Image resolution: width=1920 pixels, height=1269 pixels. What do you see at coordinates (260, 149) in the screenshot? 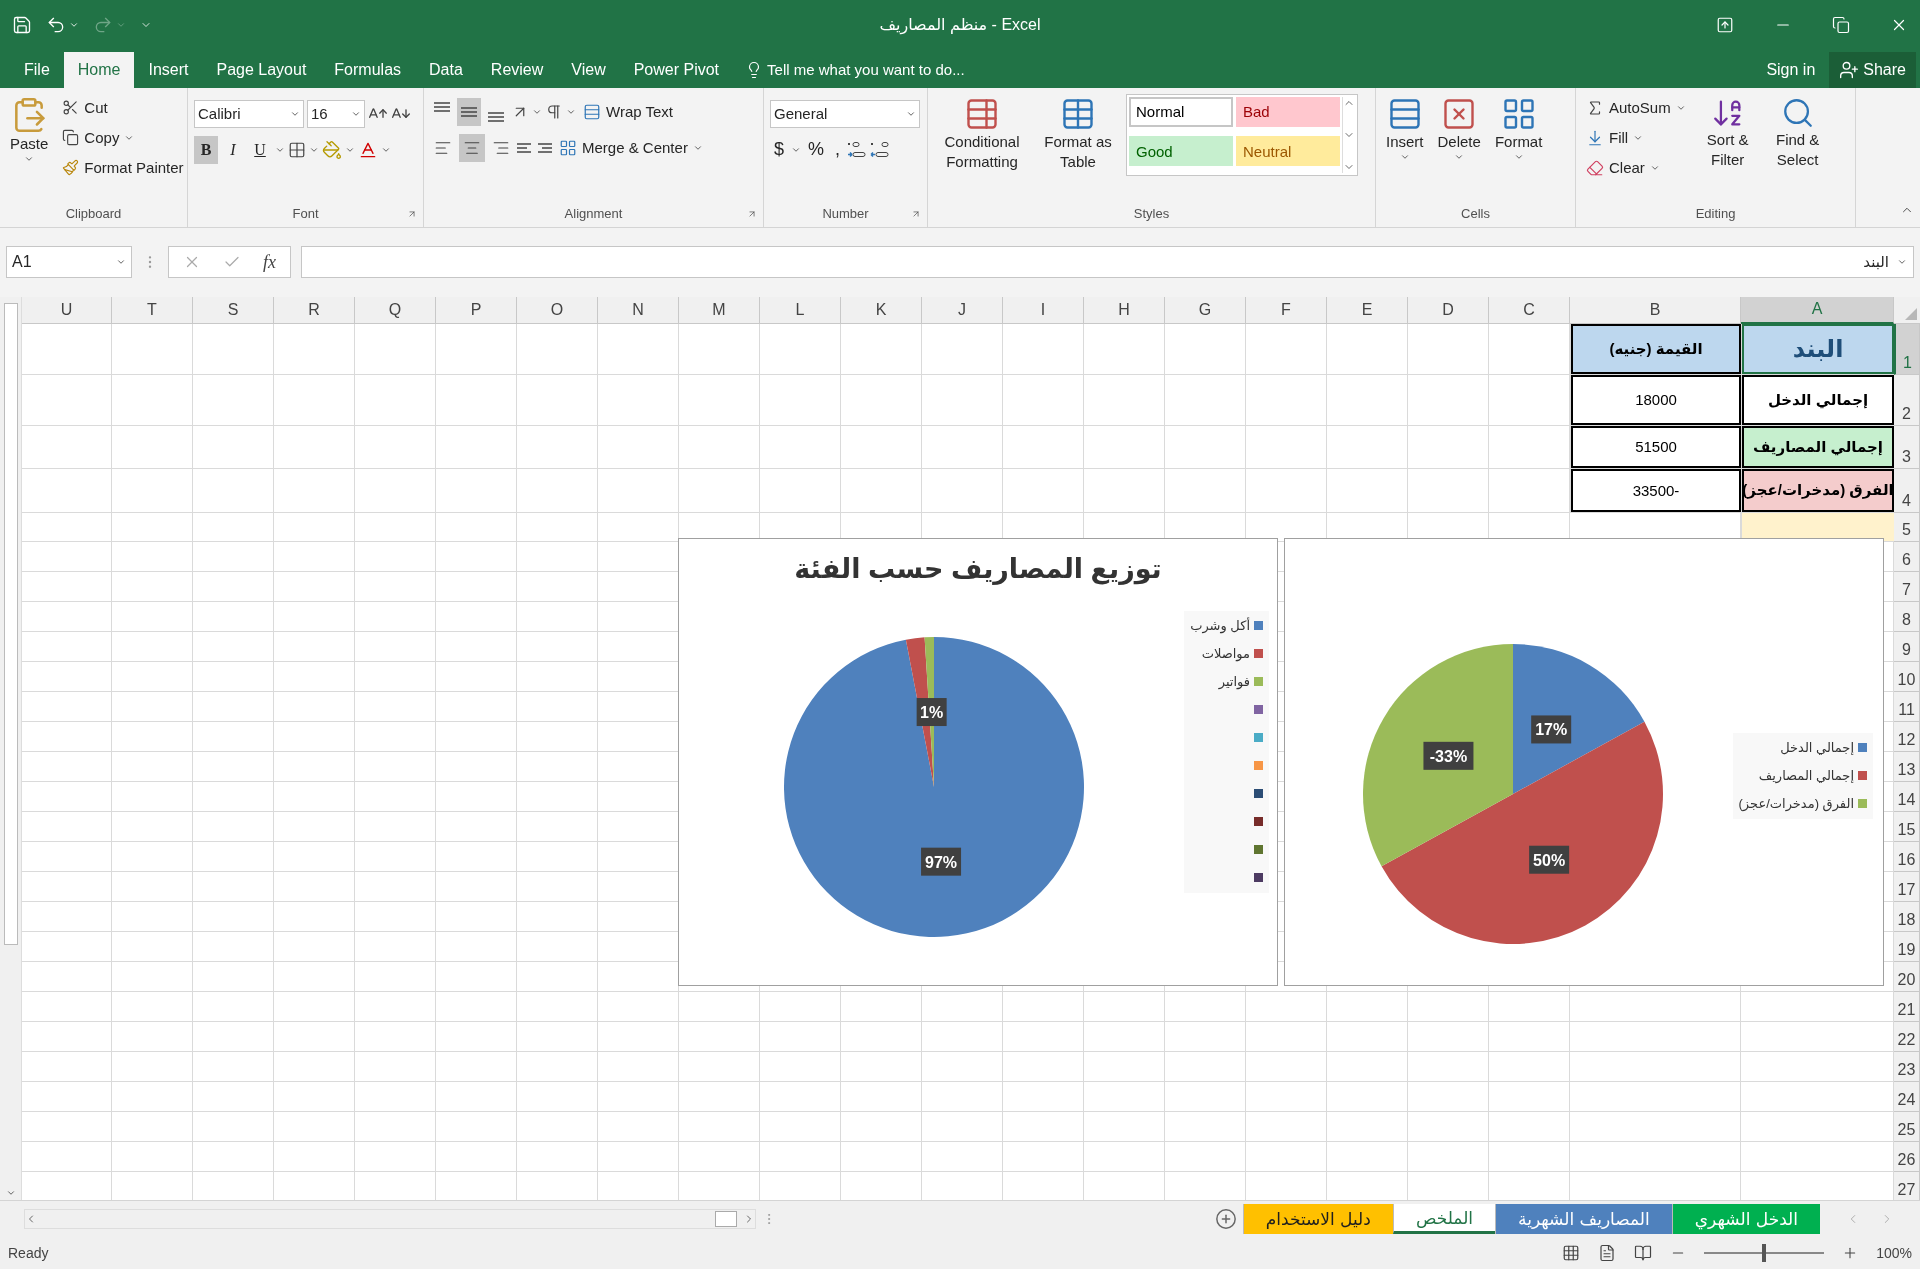
I see `font-style-button: U` at bounding box center [260, 149].